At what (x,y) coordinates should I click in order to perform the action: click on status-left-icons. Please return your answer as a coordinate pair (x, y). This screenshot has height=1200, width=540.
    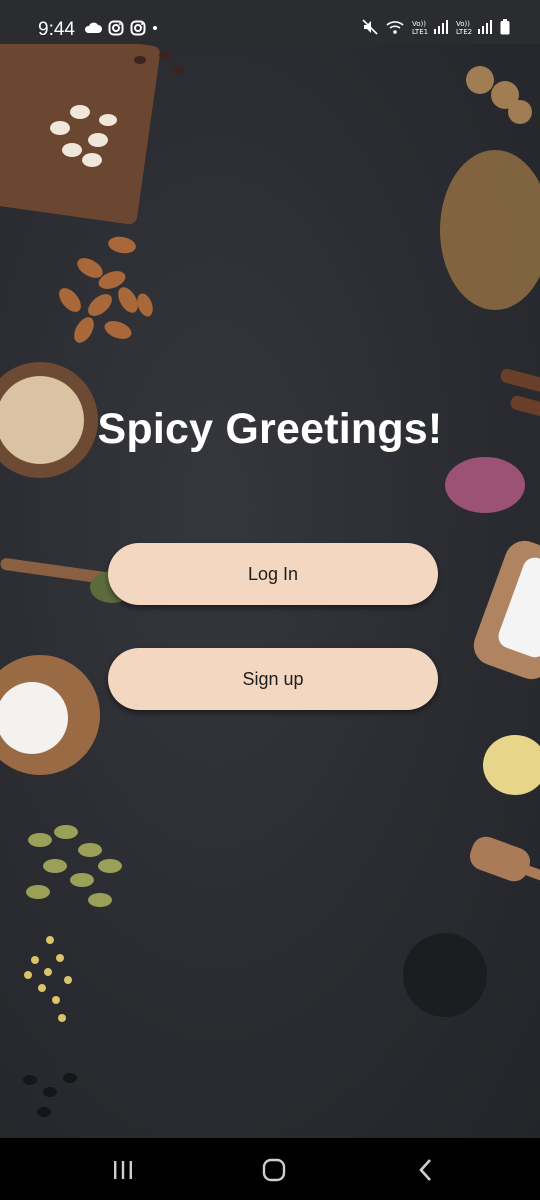
    Looking at the image, I should click on (121, 28).